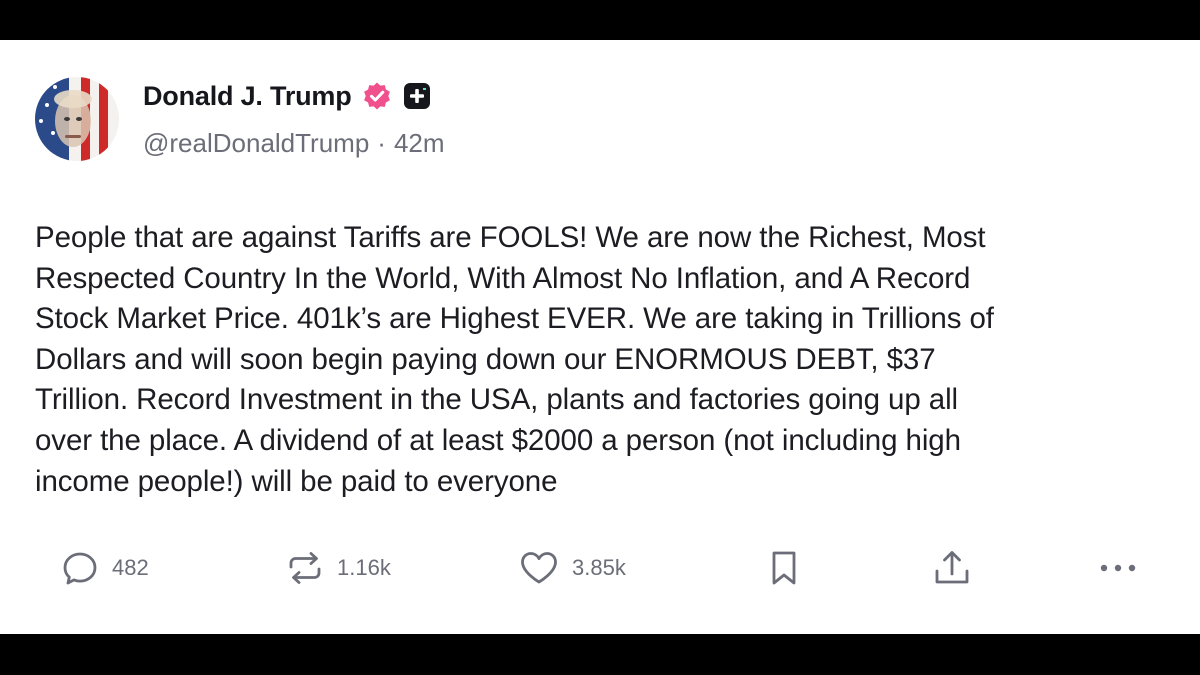 The image size is (1200, 675). I want to click on bookmark-button, so click(784, 568).